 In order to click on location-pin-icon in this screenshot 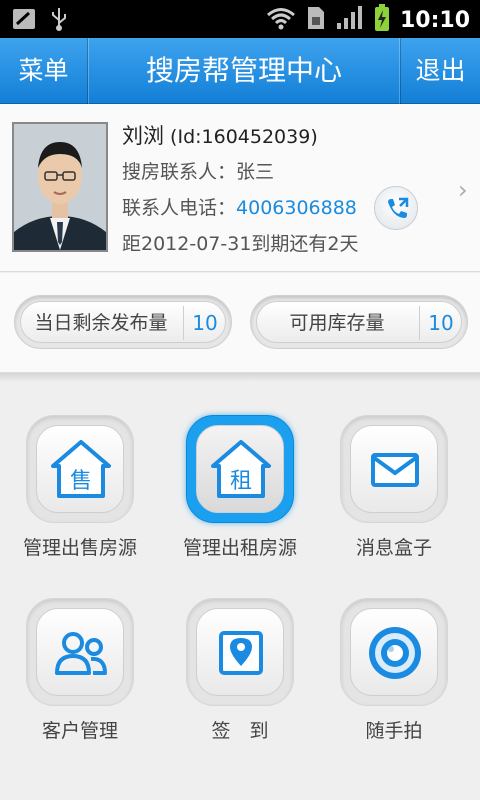, I will do `click(241, 653)`.